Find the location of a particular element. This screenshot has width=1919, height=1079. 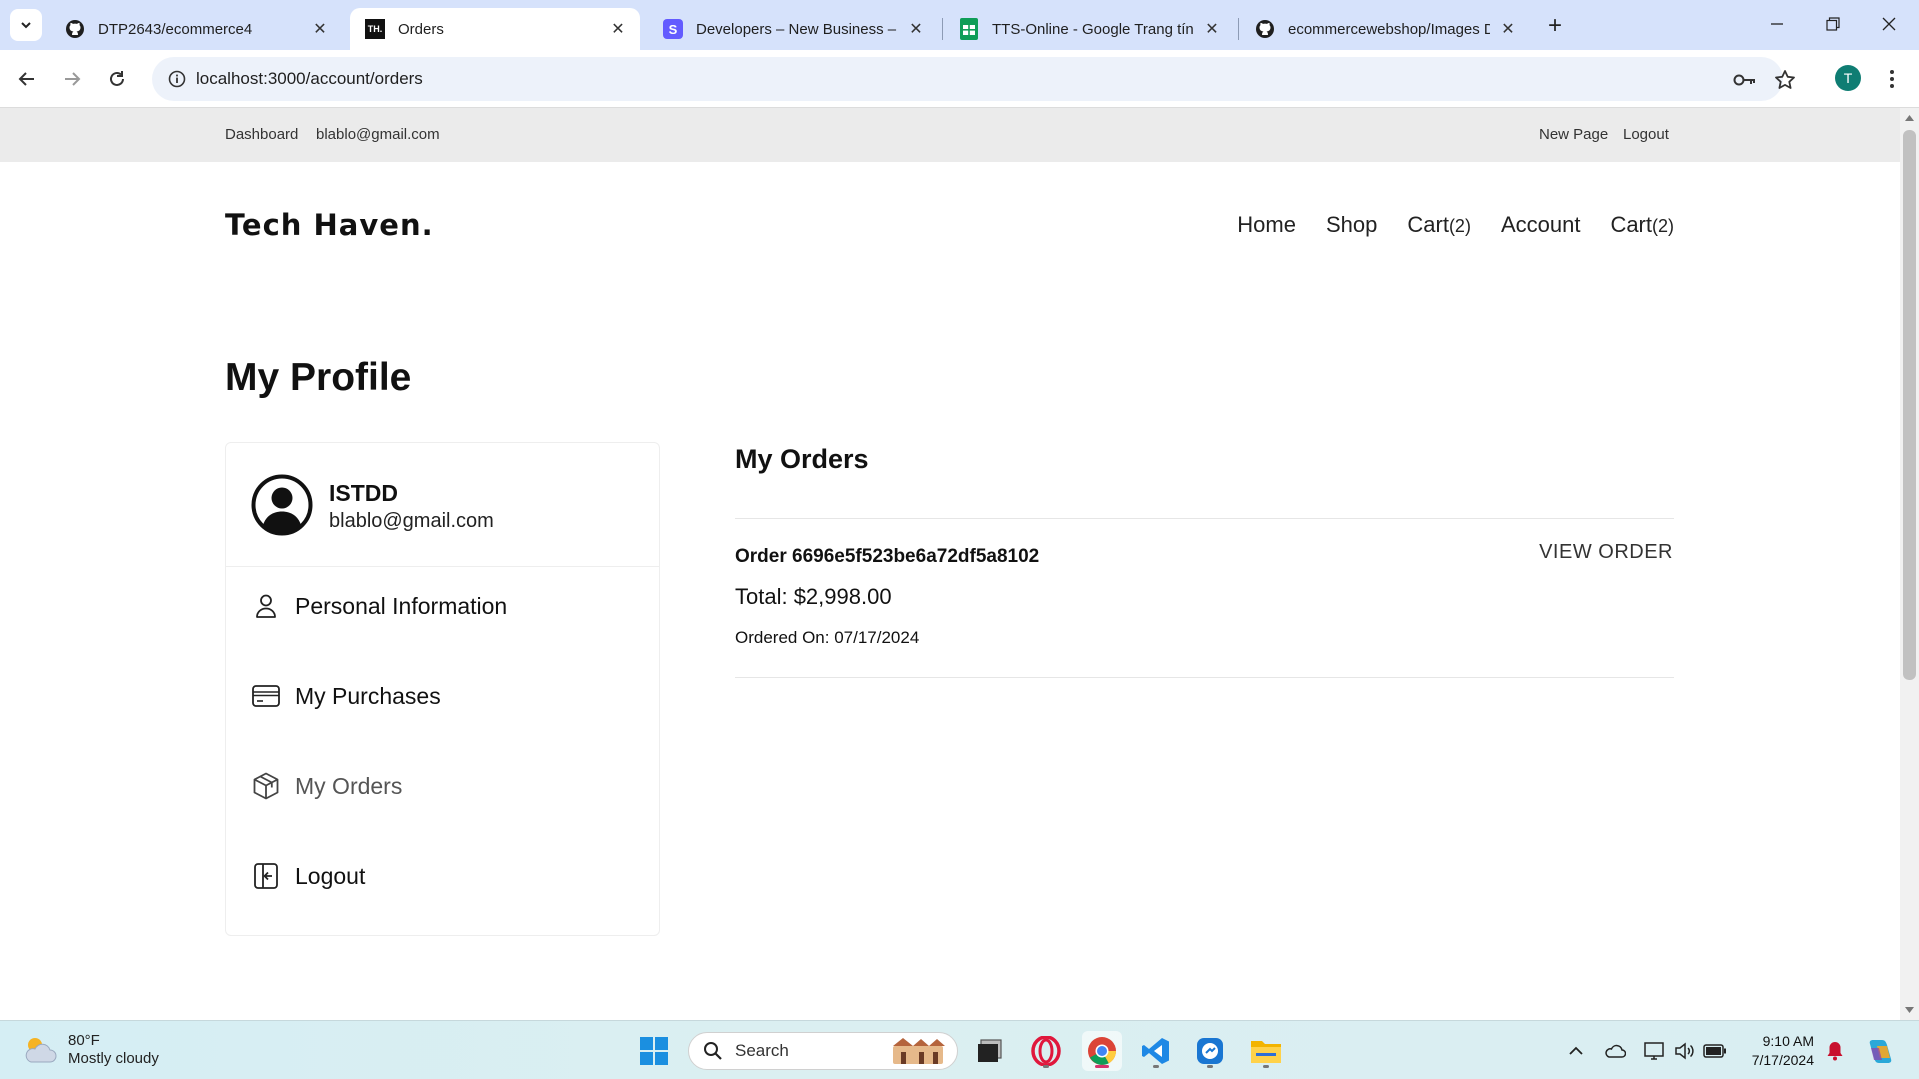

topbar-email-link: blablo@gmail.com is located at coordinates (378, 134).